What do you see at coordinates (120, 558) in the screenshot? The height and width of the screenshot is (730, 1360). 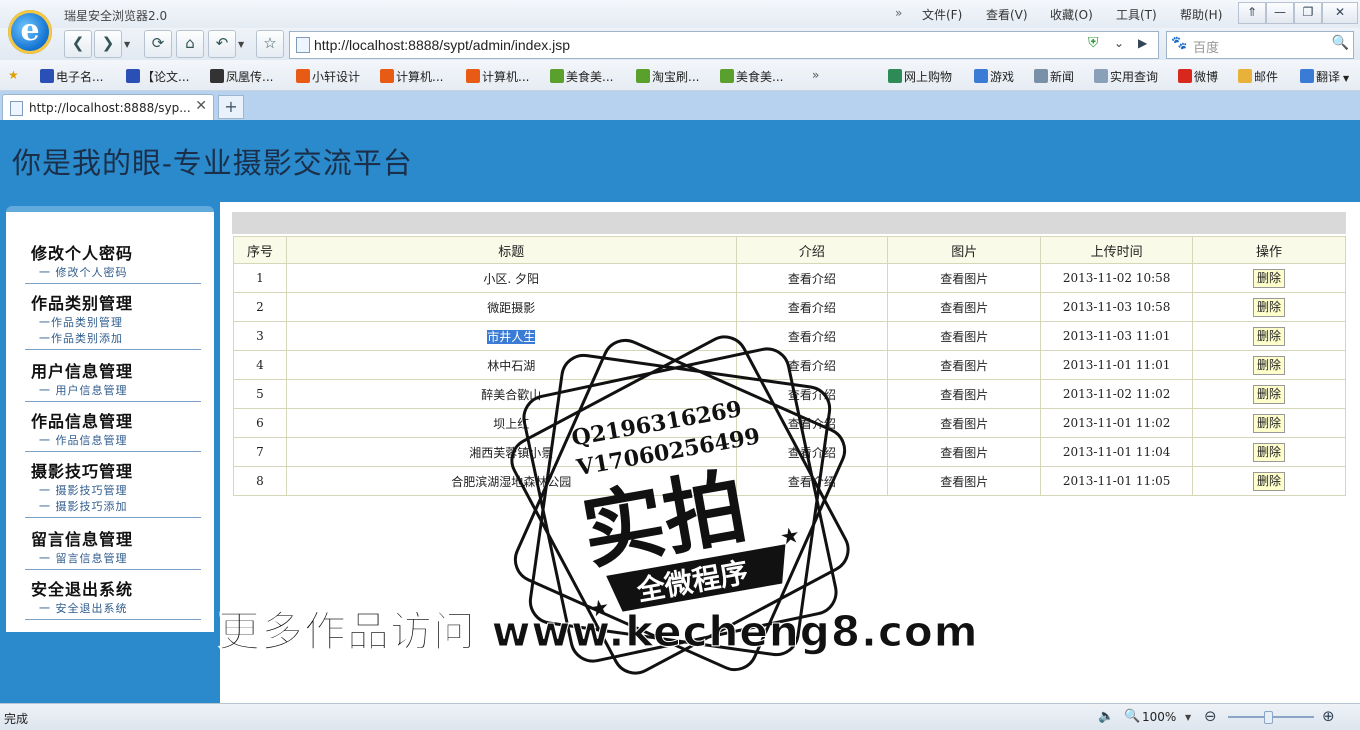 I see `sidebar-item-messages: 一 留言信息管理` at bounding box center [120, 558].